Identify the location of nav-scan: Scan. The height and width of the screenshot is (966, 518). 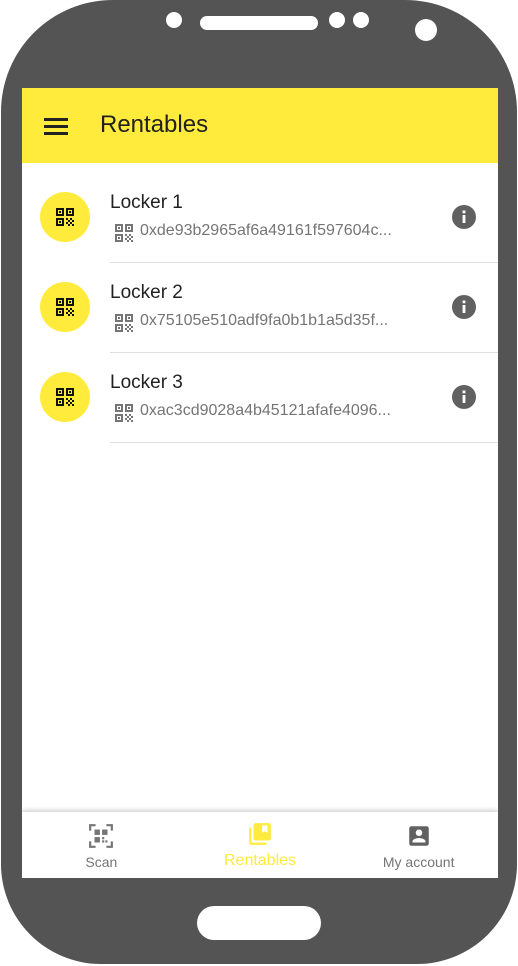
(101, 845).